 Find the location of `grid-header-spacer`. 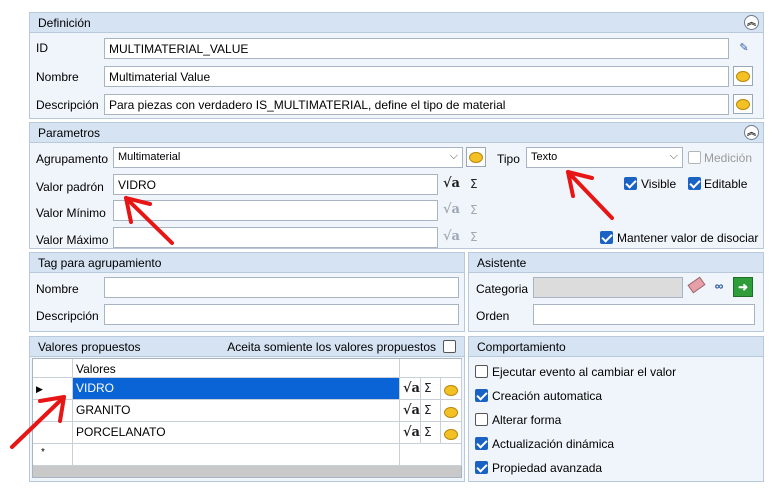

grid-header-spacer is located at coordinates (431, 368).